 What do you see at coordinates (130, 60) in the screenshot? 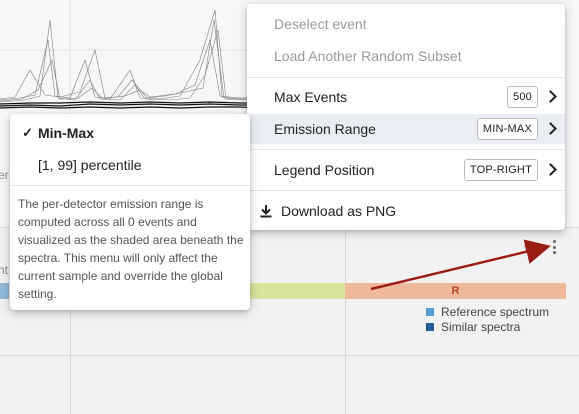
I see `spectra-line-plot` at bounding box center [130, 60].